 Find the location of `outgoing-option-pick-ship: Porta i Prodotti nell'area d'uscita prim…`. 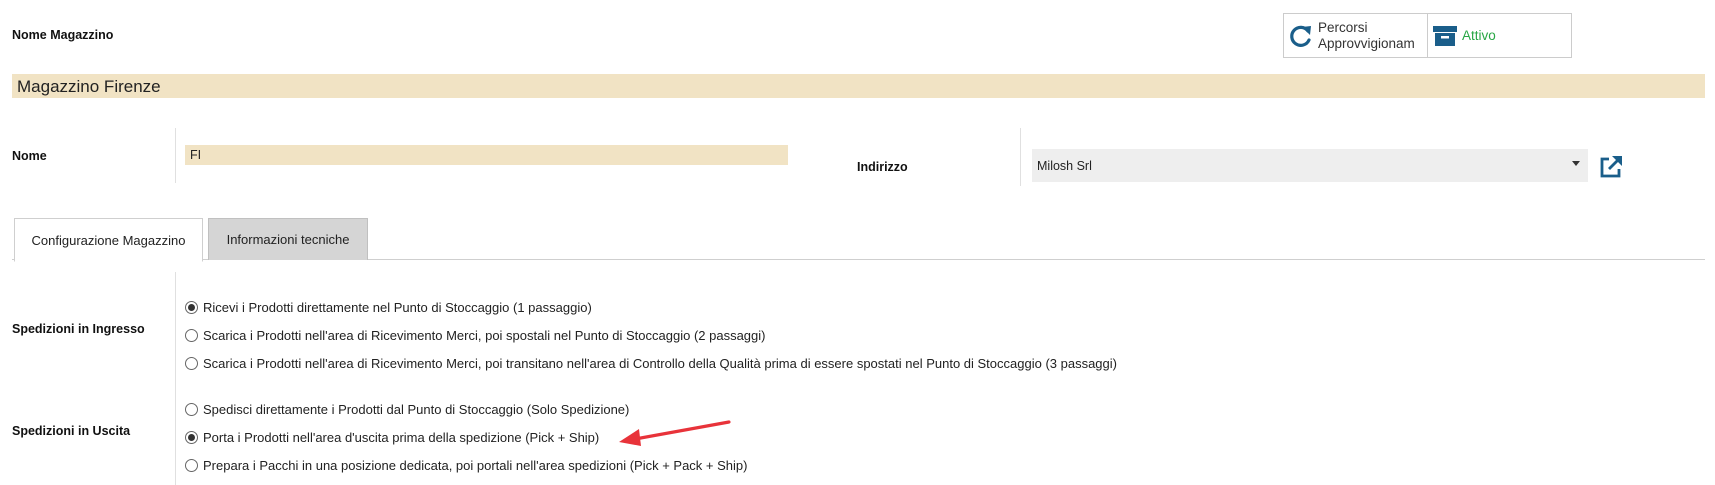

outgoing-option-pick-ship: Porta i Prodotti nell'area d'uscita prim… is located at coordinates (392, 437).